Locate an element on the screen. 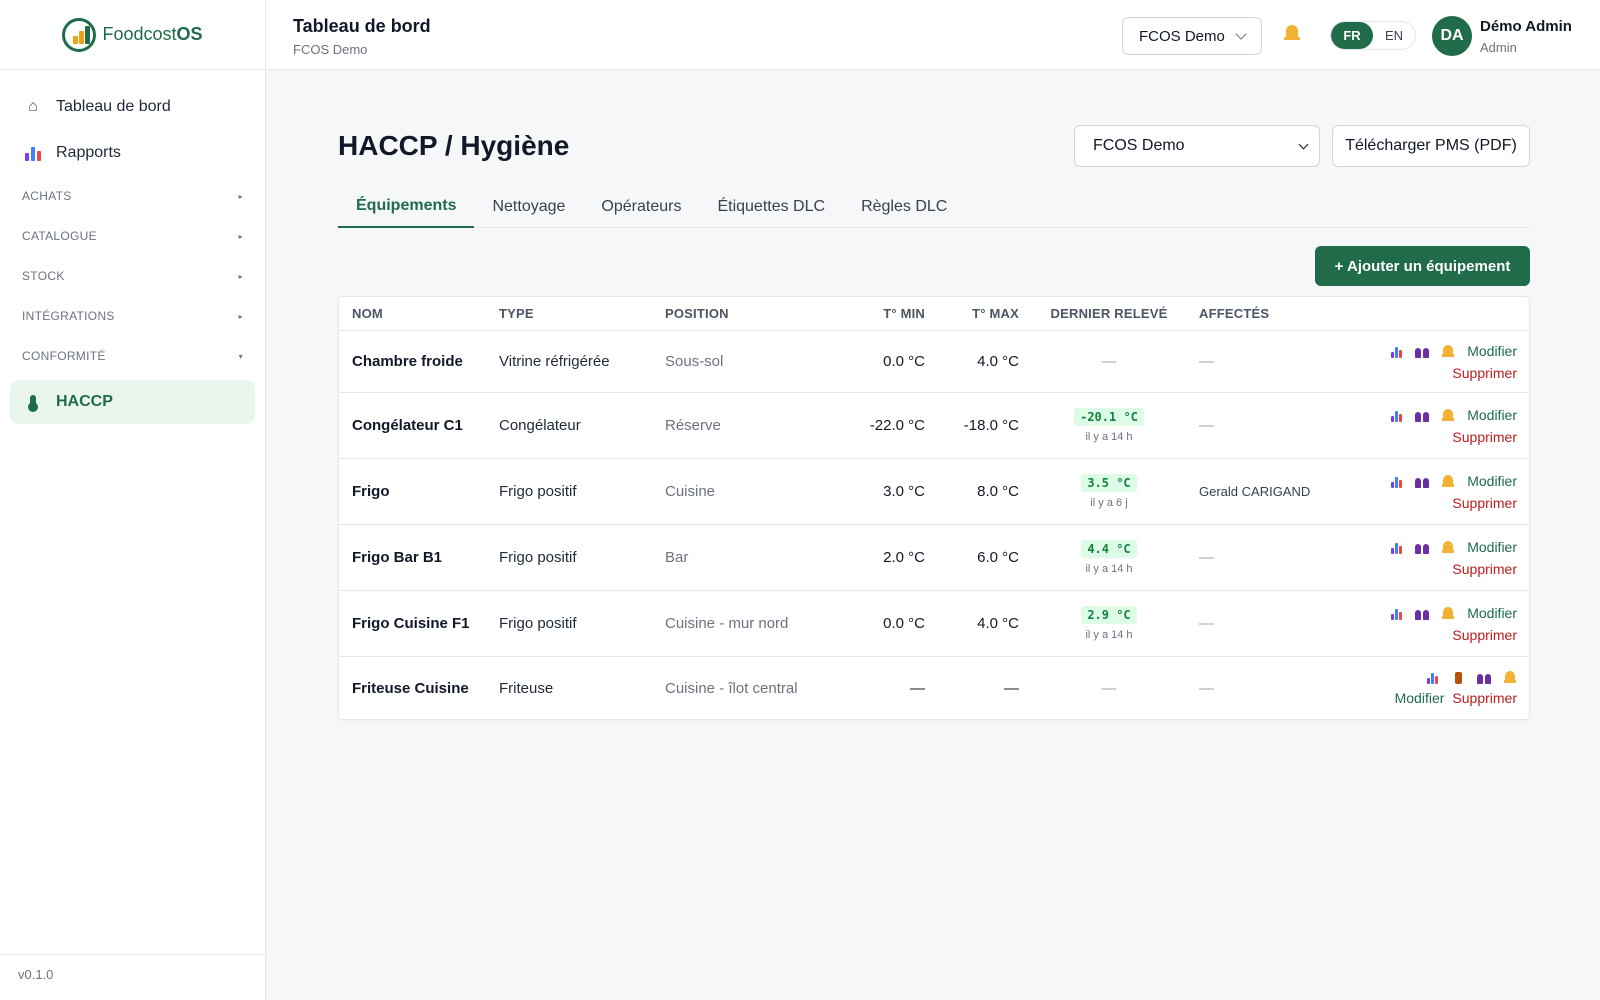  last-reading-empty: — is located at coordinates (1109, 361).